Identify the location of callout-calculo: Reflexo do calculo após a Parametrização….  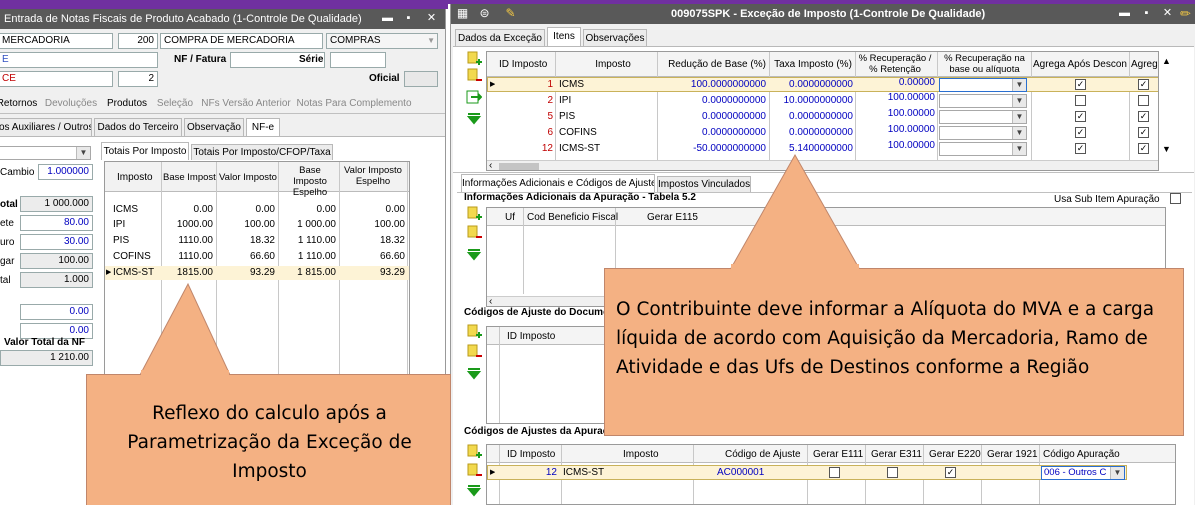
(268, 439).